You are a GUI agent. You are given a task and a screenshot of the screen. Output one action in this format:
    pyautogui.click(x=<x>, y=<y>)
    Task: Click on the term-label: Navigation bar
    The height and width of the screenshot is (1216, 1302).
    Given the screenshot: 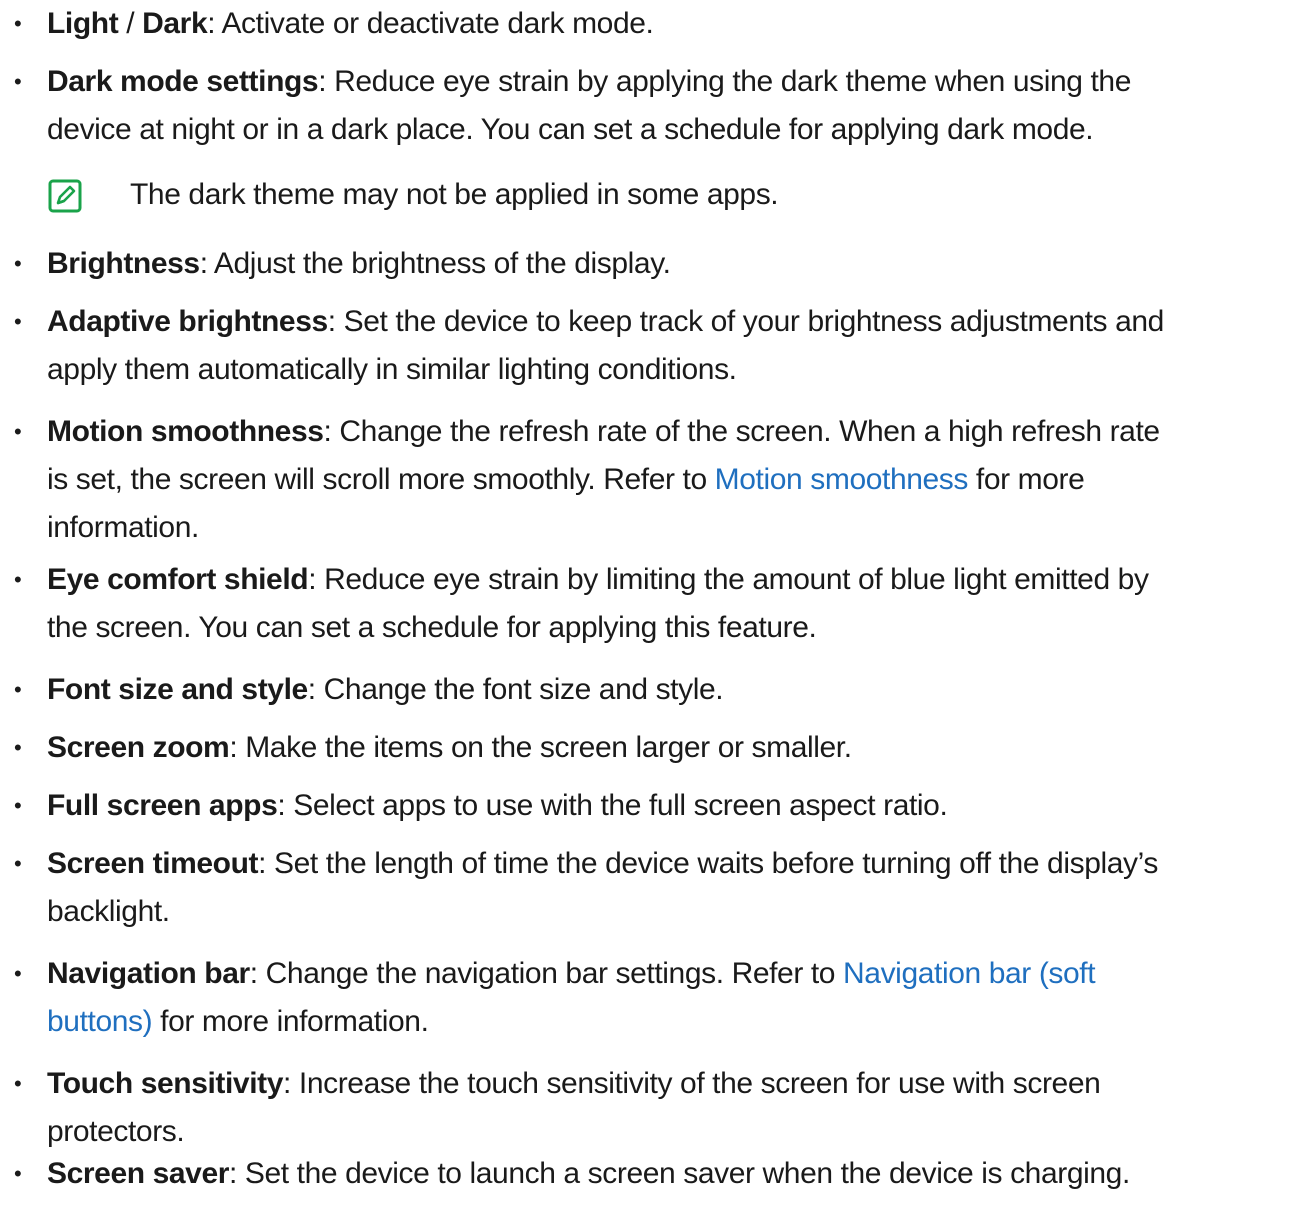 What is the action you would take?
    pyautogui.click(x=148, y=973)
    